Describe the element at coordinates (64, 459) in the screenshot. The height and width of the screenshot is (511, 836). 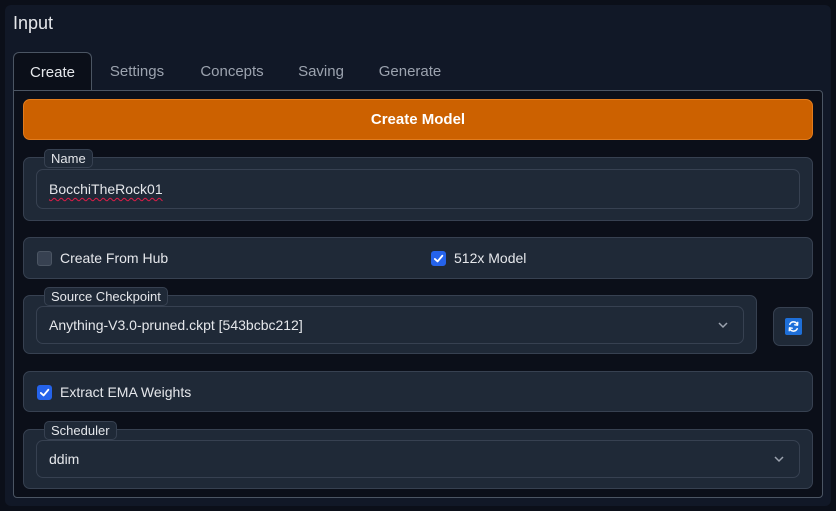
I see `scheduler-value: ddim` at that location.